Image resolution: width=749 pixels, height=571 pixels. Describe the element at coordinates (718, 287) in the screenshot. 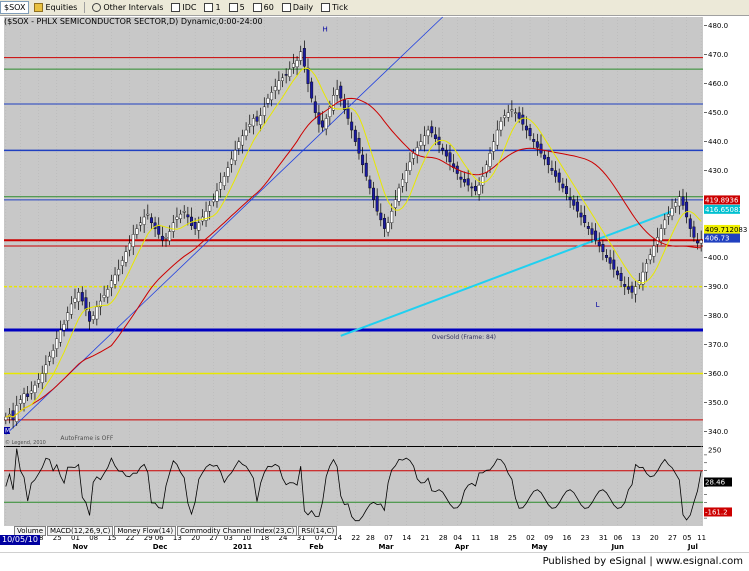

I see `price-tick-label: 390.0` at that location.